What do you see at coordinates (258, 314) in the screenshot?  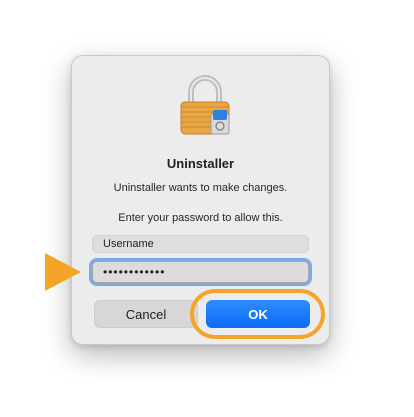 I see `ok-button: OK` at bounding box center [258, 314].